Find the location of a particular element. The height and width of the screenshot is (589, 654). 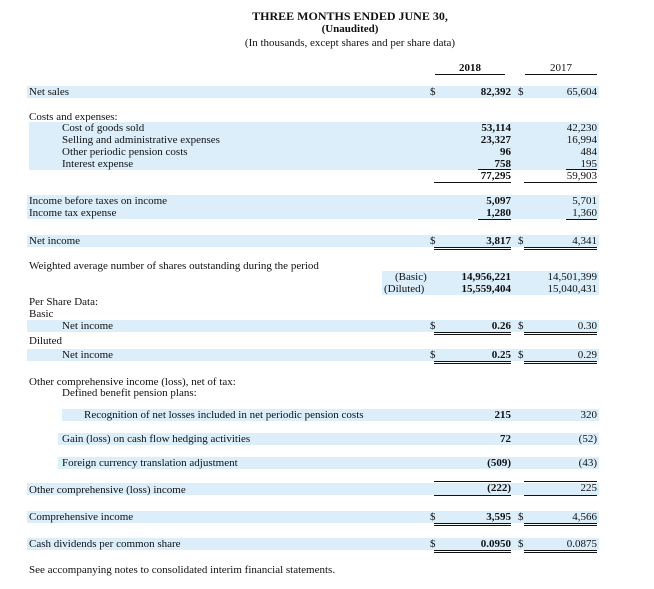

tax-rule-2017 is located at coordinates (581, 219).